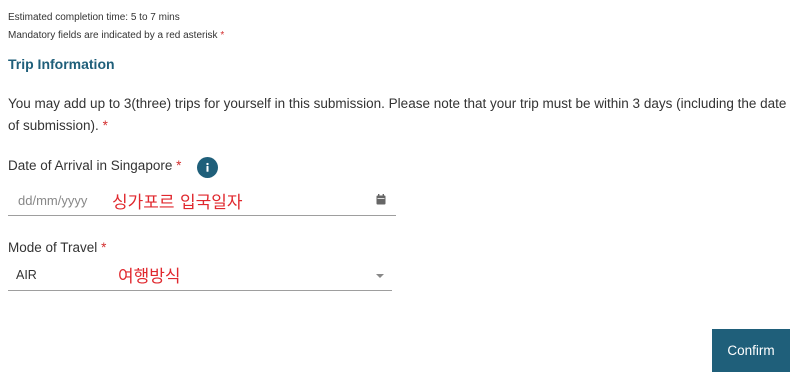 The width and height of the screenshot is (800, 383). I want to click on travel-mode-label-text: Mode of Travel, so click(53, 247).